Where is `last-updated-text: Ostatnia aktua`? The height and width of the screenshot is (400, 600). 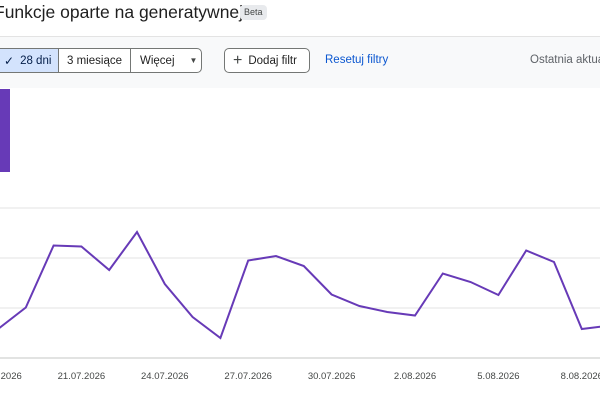 last-updated-text: Ostatnia aktua is located at coordinates (565, 60).